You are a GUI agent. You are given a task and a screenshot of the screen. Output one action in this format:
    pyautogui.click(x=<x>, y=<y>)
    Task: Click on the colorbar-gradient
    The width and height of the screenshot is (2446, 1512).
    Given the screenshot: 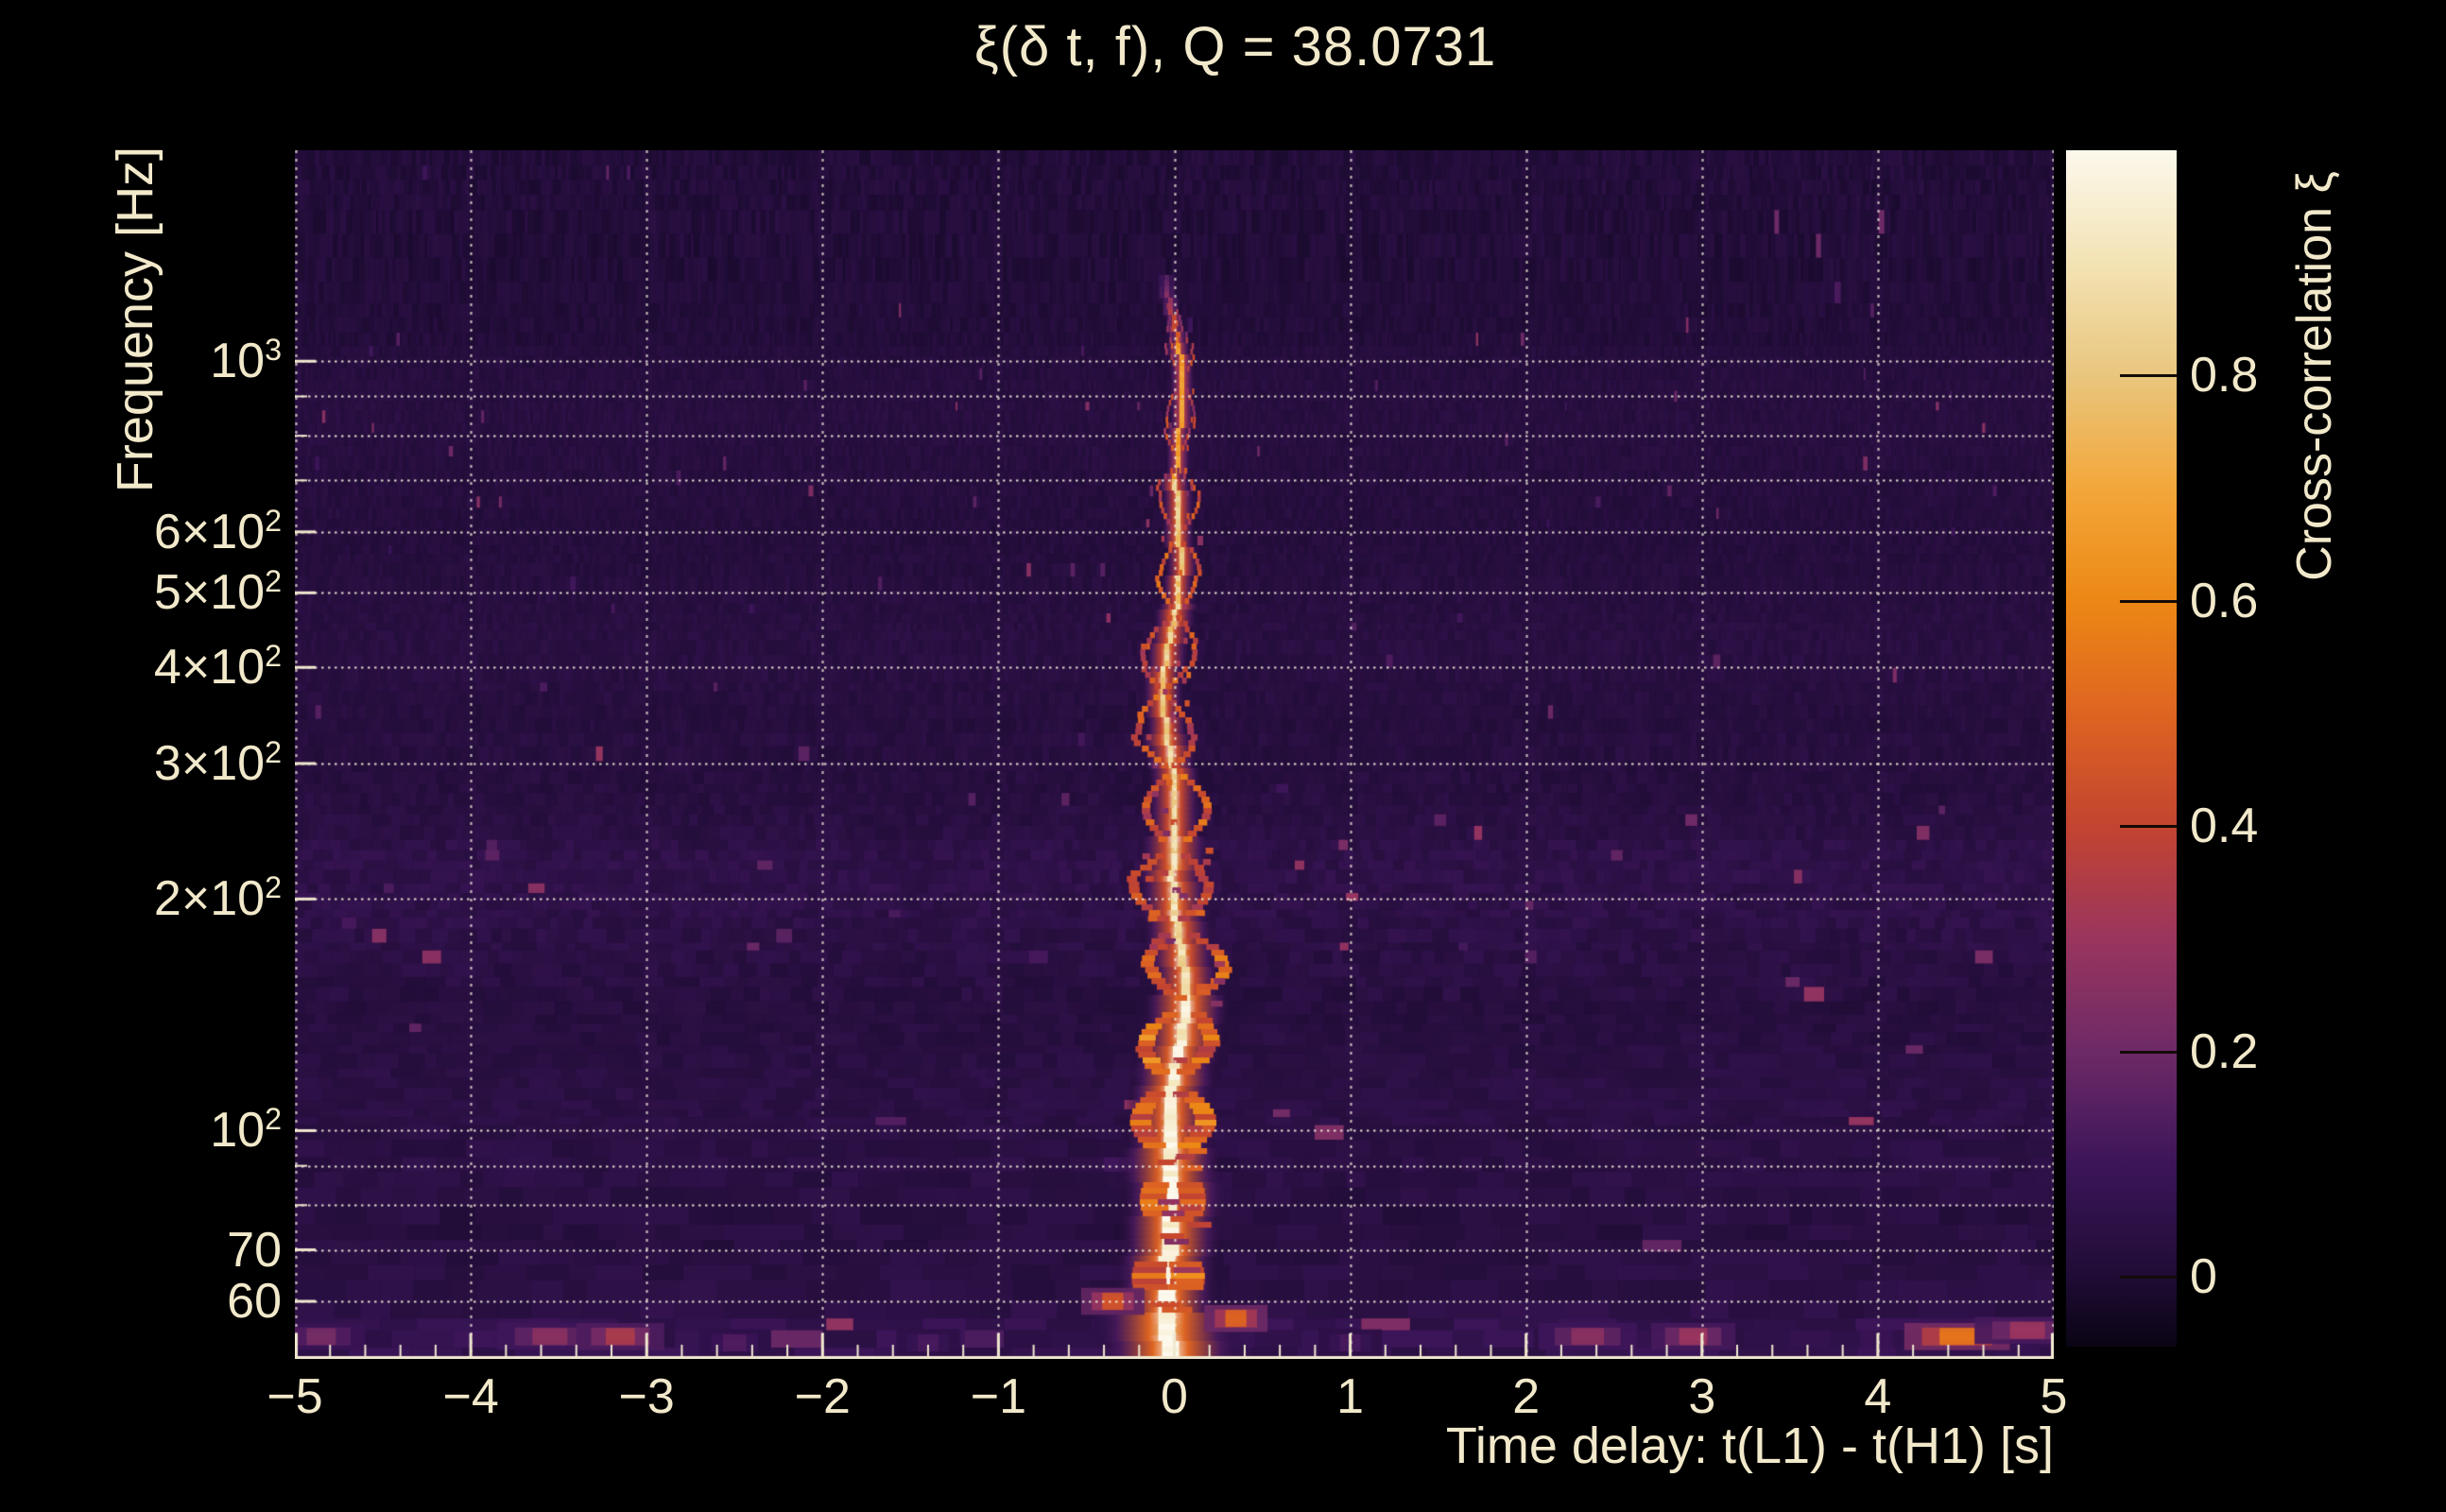 What is the action you would take?
    pyautogui.click(x=2121, y=748)
    